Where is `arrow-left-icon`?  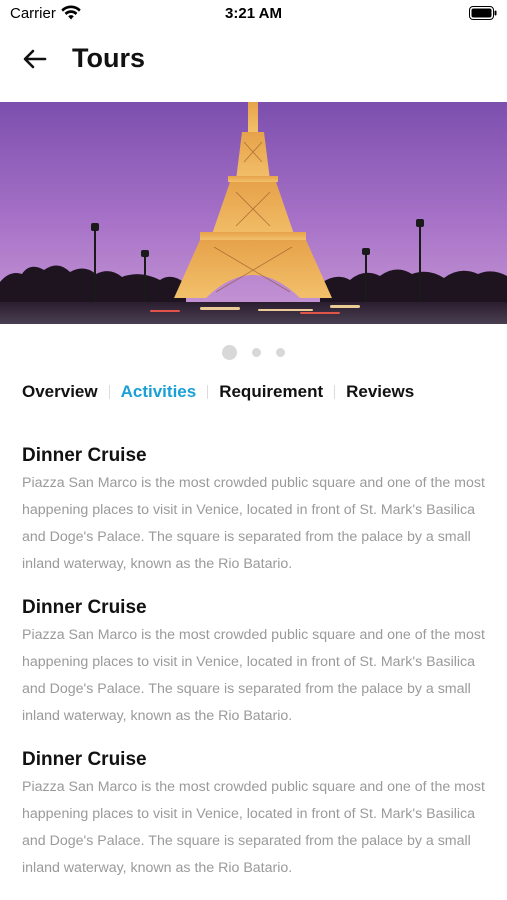
arrow-left-icon is located at coordinates (35, 59).